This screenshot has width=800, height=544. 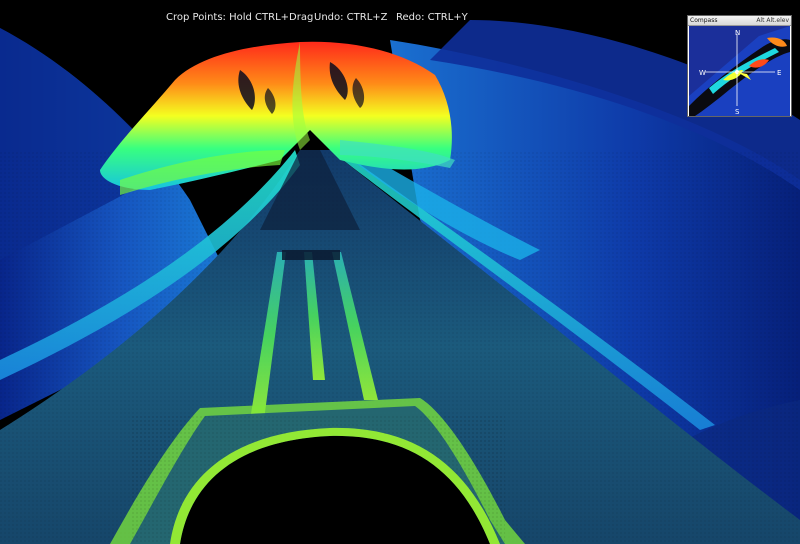 I want to click on compass-view-tabs: Alt Alt.elev, so click(x=772, y=20).